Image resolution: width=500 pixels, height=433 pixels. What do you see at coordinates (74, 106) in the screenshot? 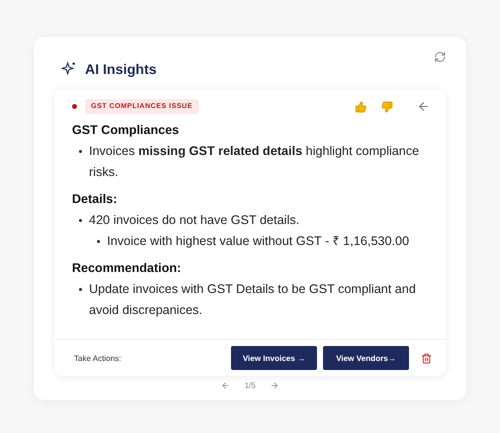
I see `status-dot` at bounding box center [74, 106].